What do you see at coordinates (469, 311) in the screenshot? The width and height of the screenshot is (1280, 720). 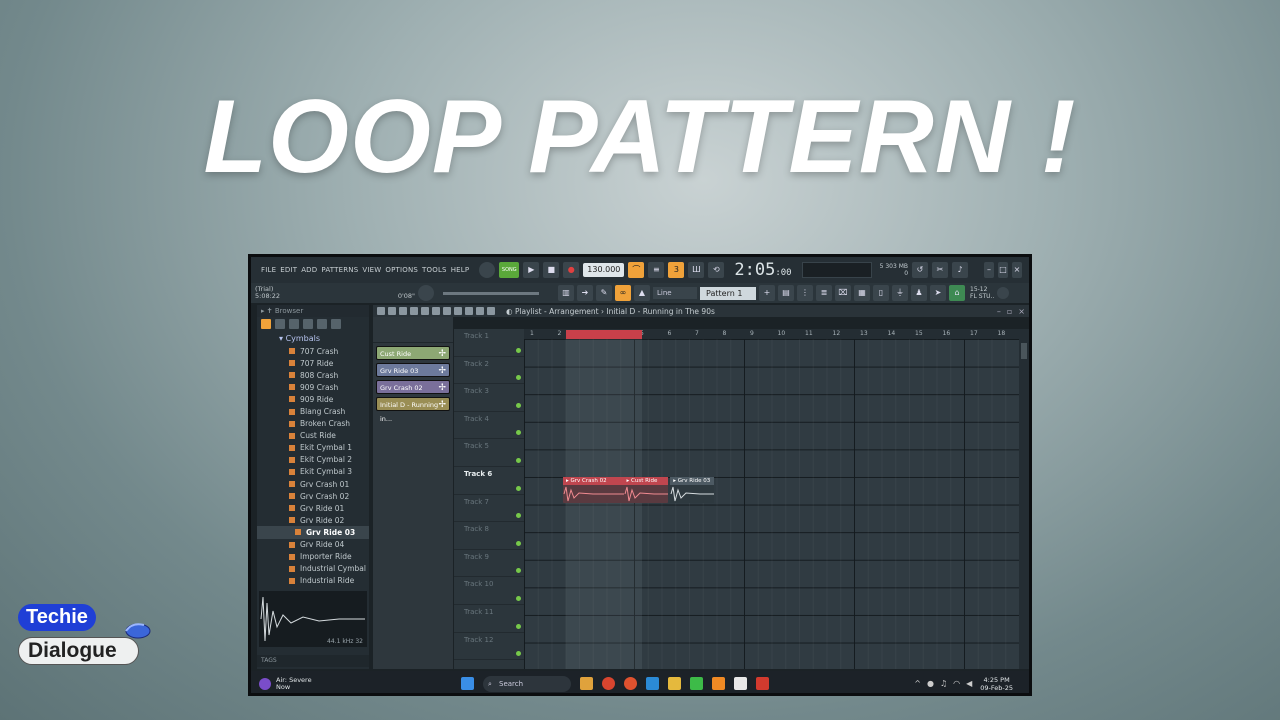 I see `select-icon` at bounding box center [469, 311].